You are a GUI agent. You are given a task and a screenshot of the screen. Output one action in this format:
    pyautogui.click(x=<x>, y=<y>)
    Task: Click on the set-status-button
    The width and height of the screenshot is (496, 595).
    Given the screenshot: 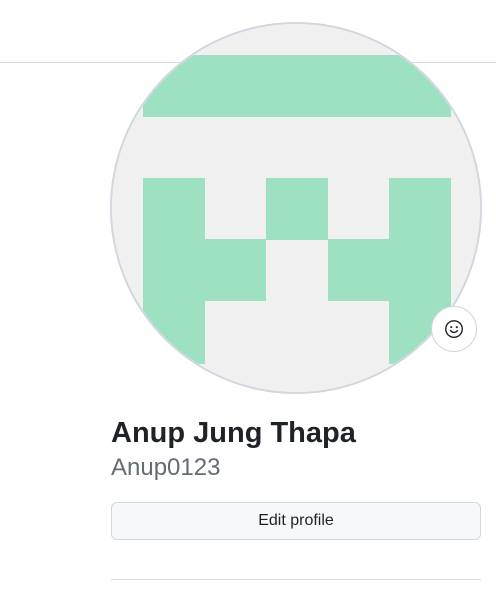 What is the action you would take?
    pyautogui.click(x=454, y=329)
    